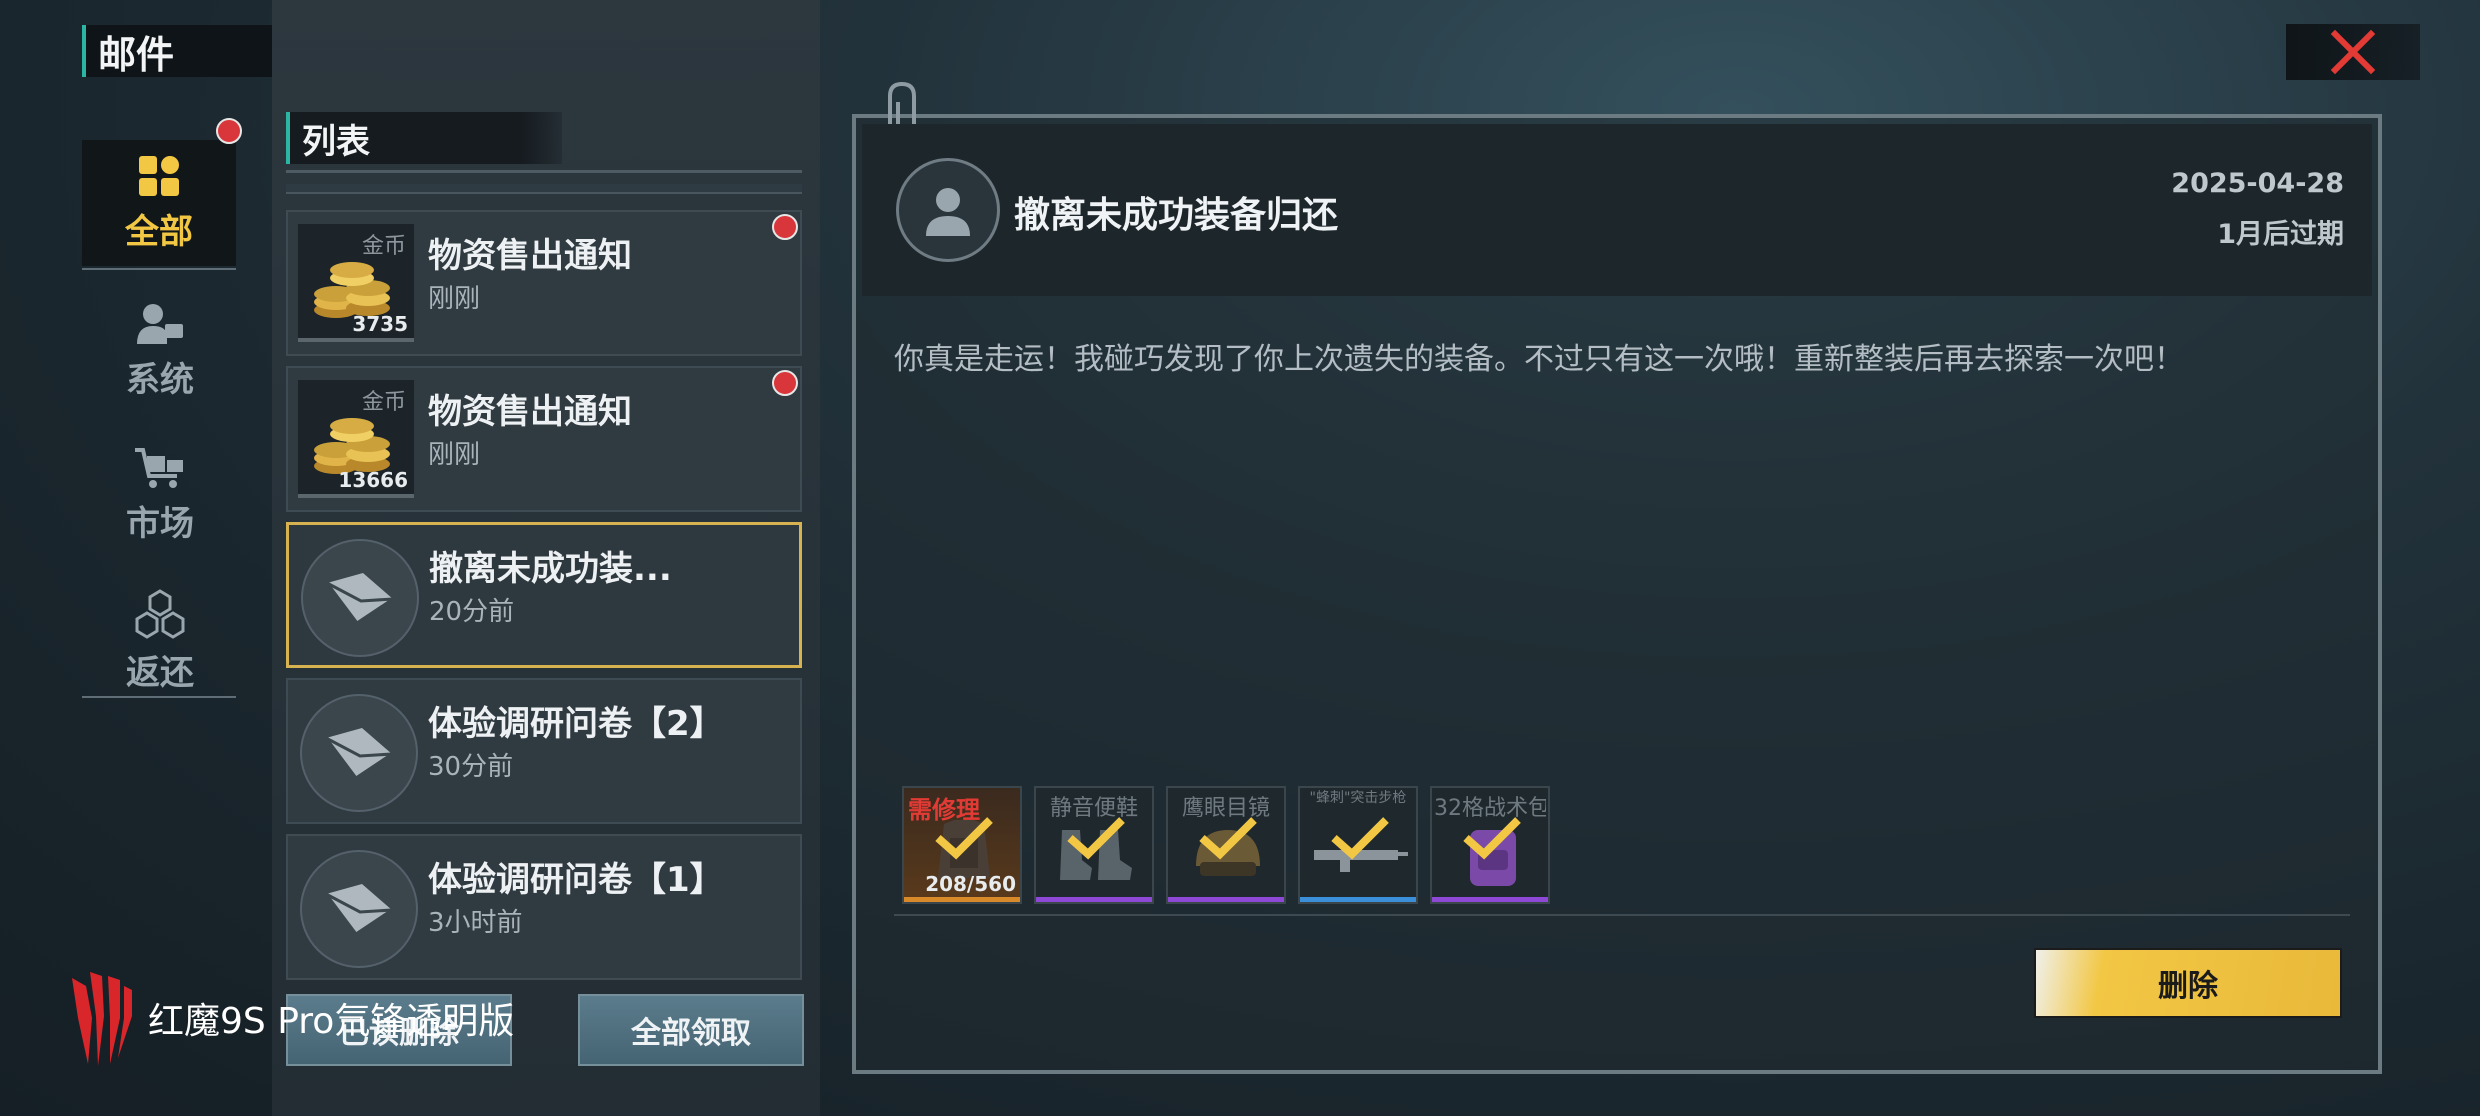 The image size is (2480, 1116). What do you see at coordinates (160, 523) in the screenshot?
I see `category-market-label: 市场` at bounding box center [160, 523].